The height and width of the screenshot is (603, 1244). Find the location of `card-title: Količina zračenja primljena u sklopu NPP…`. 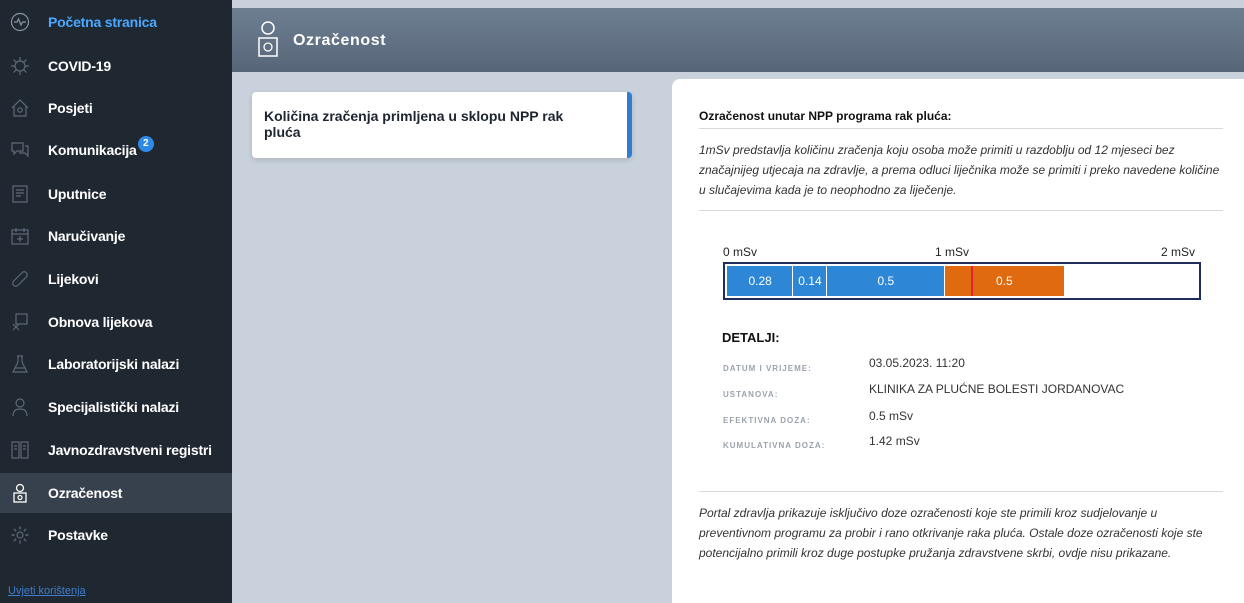

card-title: Količina zračenja primljena u sklopu NPP… is located at coordinates (414, 124).